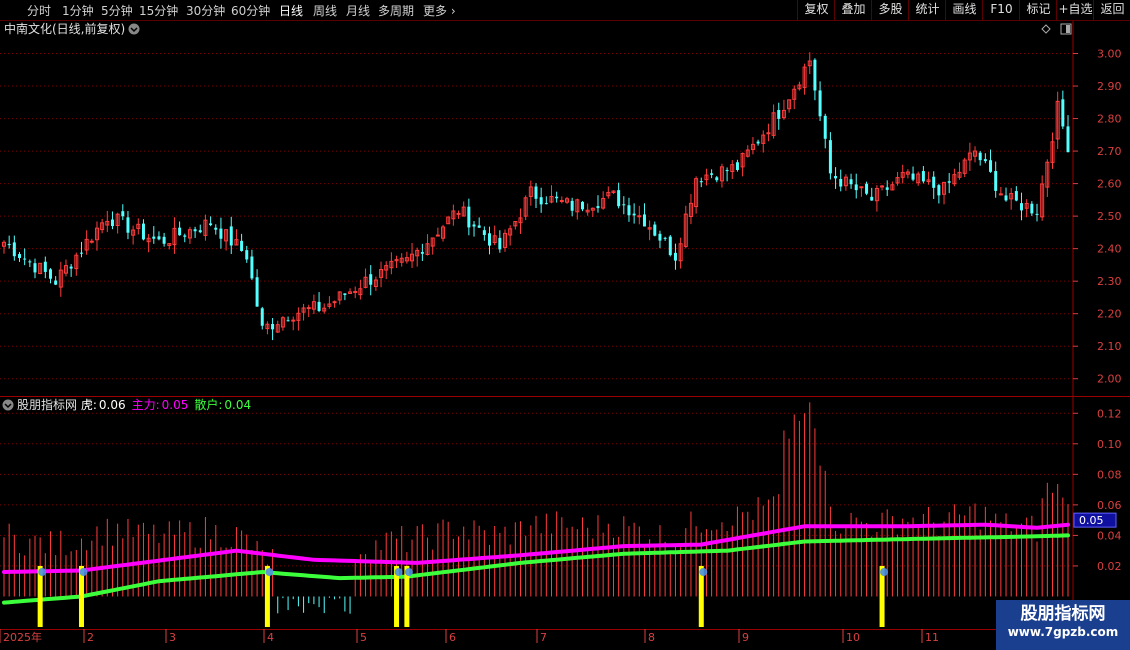 The height and width of the screenshot is (650, 1130). What do you see at coordinates (1109, 54) in the screenshot?
I see `price-tick-label-0: 3.00` at bounding box center [1109, 54].